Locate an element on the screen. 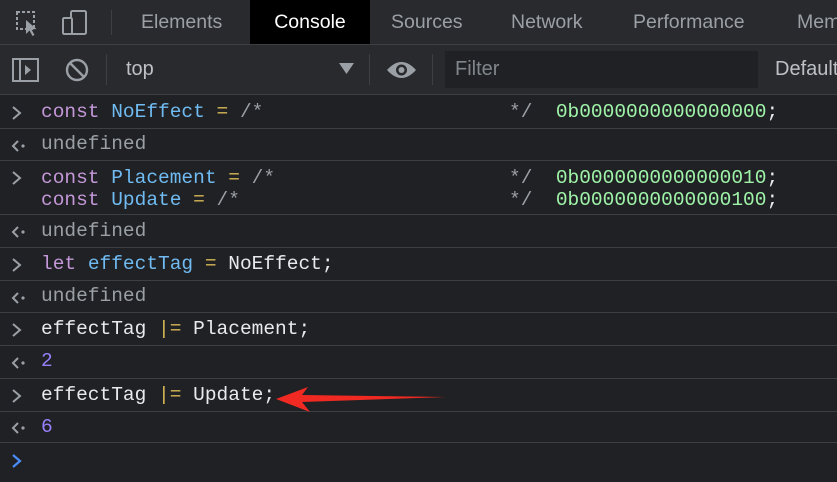 This screenshot has height=482, width=837. console-input-row: let effectTag = NoEffect; is located at coordinates (418, 264).